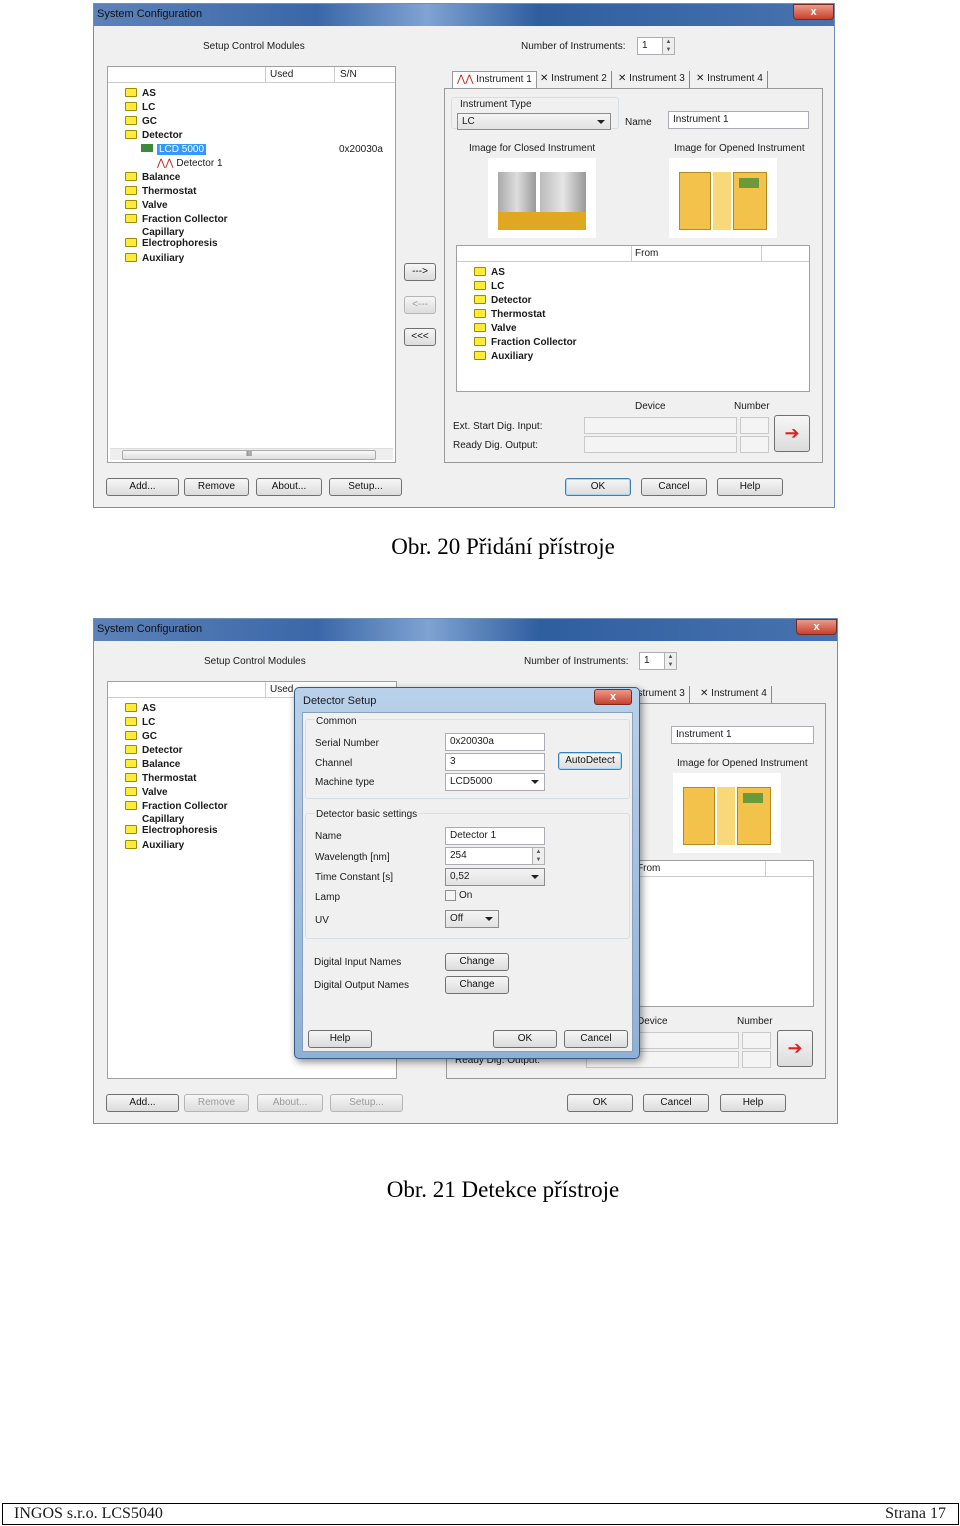  What do you see at coordinates (660, 425) in the screenshot?
I see `ext-start-device-select` at bounding box center [660, 425].